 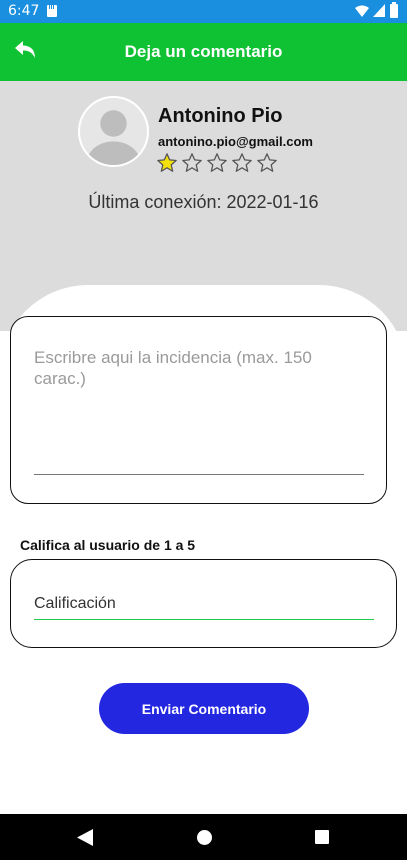 I want to click on user-email: antonino.pio@gmail.com, so click(x=235, y=141).